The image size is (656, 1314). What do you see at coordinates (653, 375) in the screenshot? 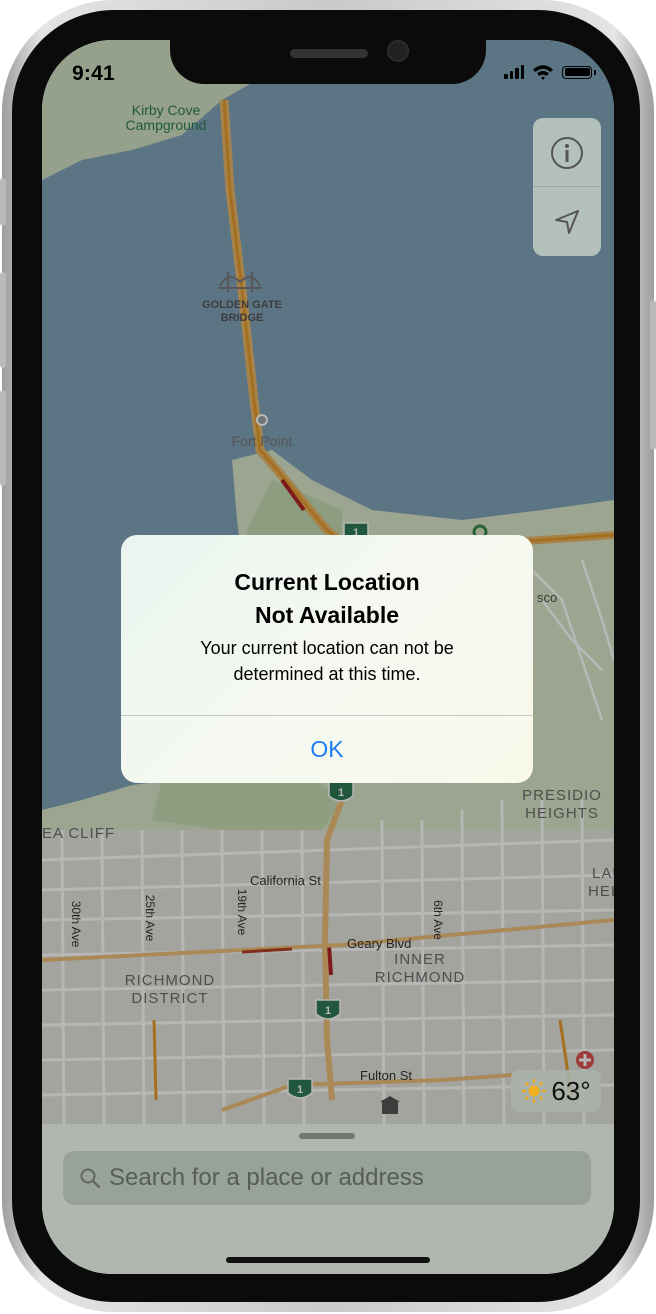
I see `power-button` at bounding box center [653, 375].